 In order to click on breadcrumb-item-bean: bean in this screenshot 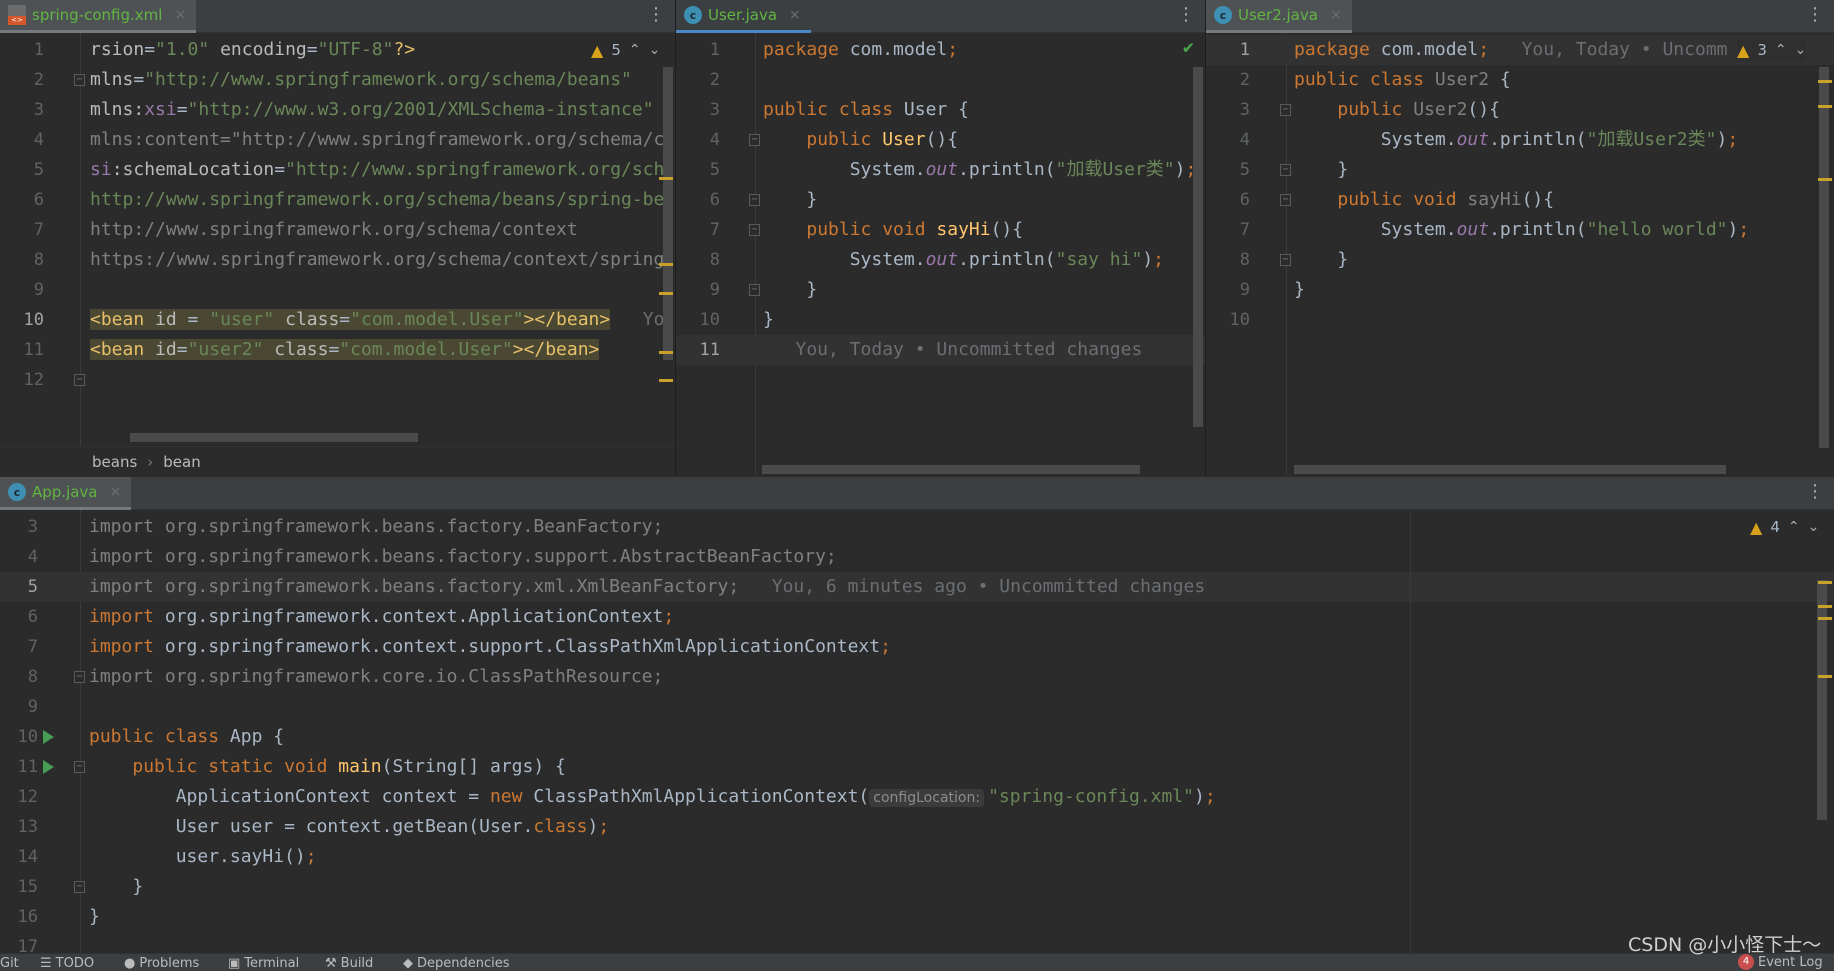, I will do `click(181, 462)`.